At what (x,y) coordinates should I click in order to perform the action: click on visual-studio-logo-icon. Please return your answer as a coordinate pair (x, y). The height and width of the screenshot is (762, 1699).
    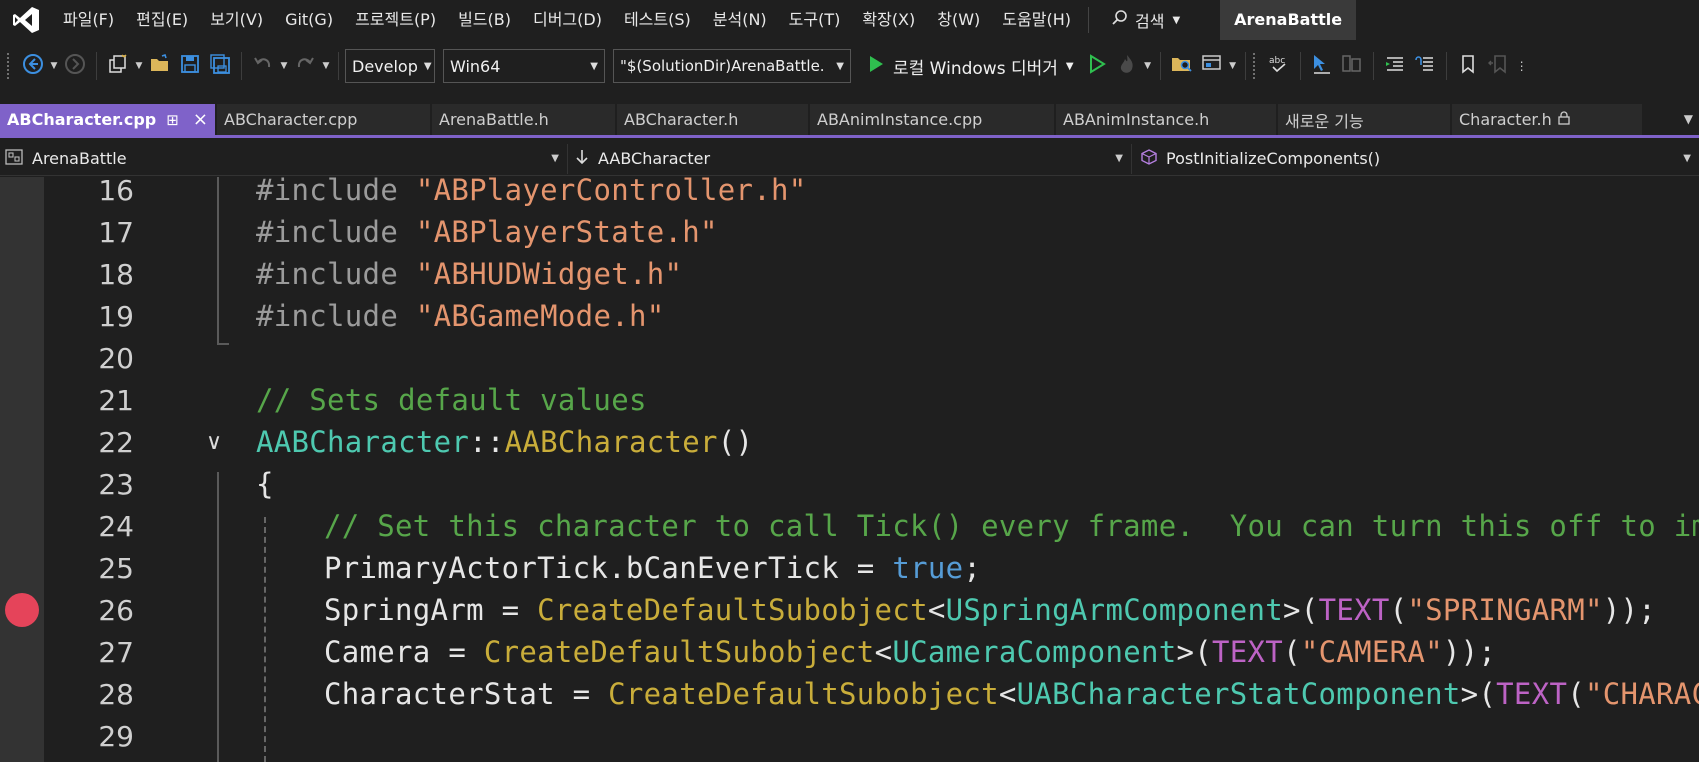
    Looking at the image, I should click on (26, 20).